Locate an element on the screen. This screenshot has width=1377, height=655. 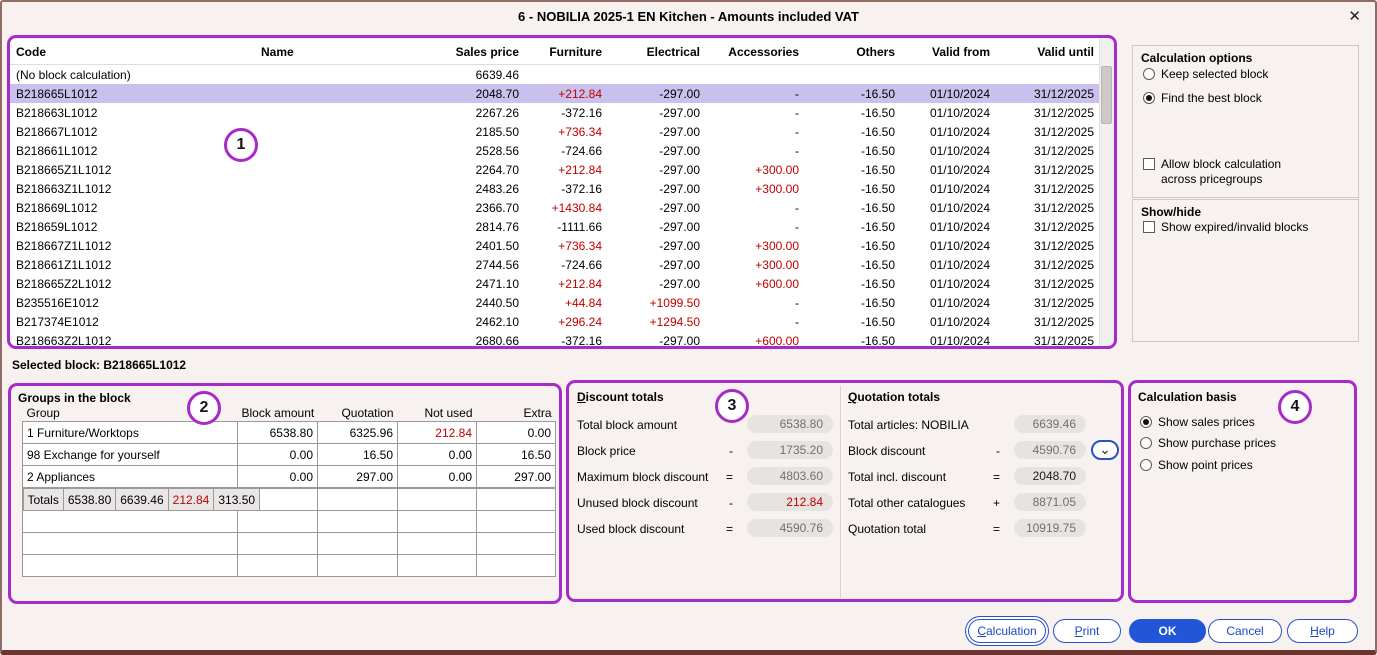
print-button: Print is located at coordinates (1087, 631).